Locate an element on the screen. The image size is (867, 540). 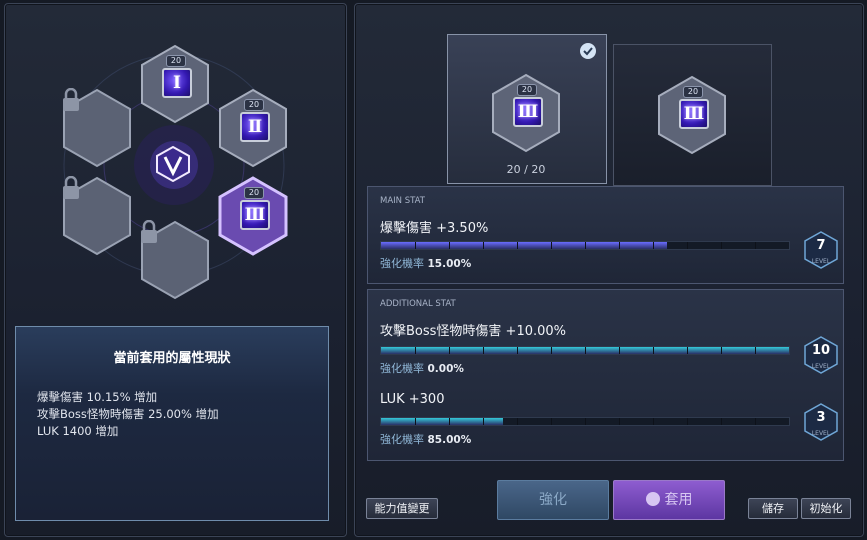
v-emblem-icon is located at coordinates (173, 164).